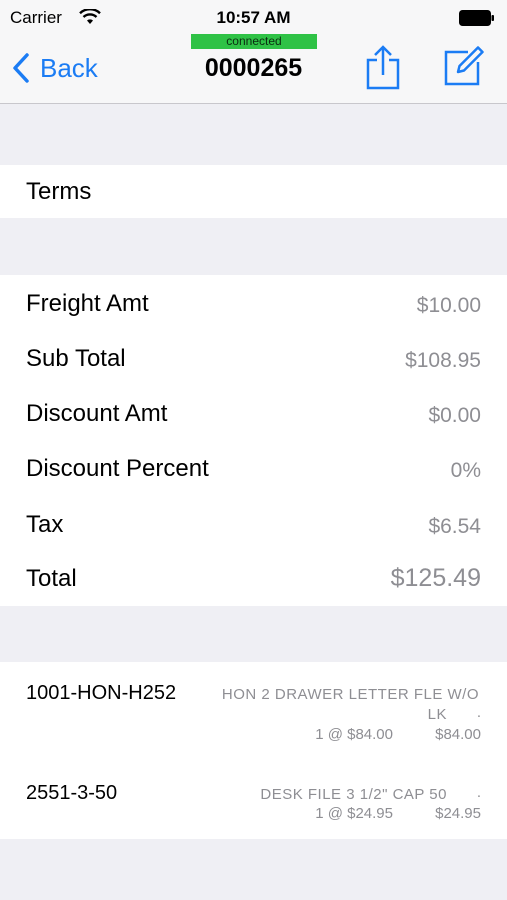 The image size is (507, 900). I want to click on status-time: 10:57 AM, so click(253, 17).